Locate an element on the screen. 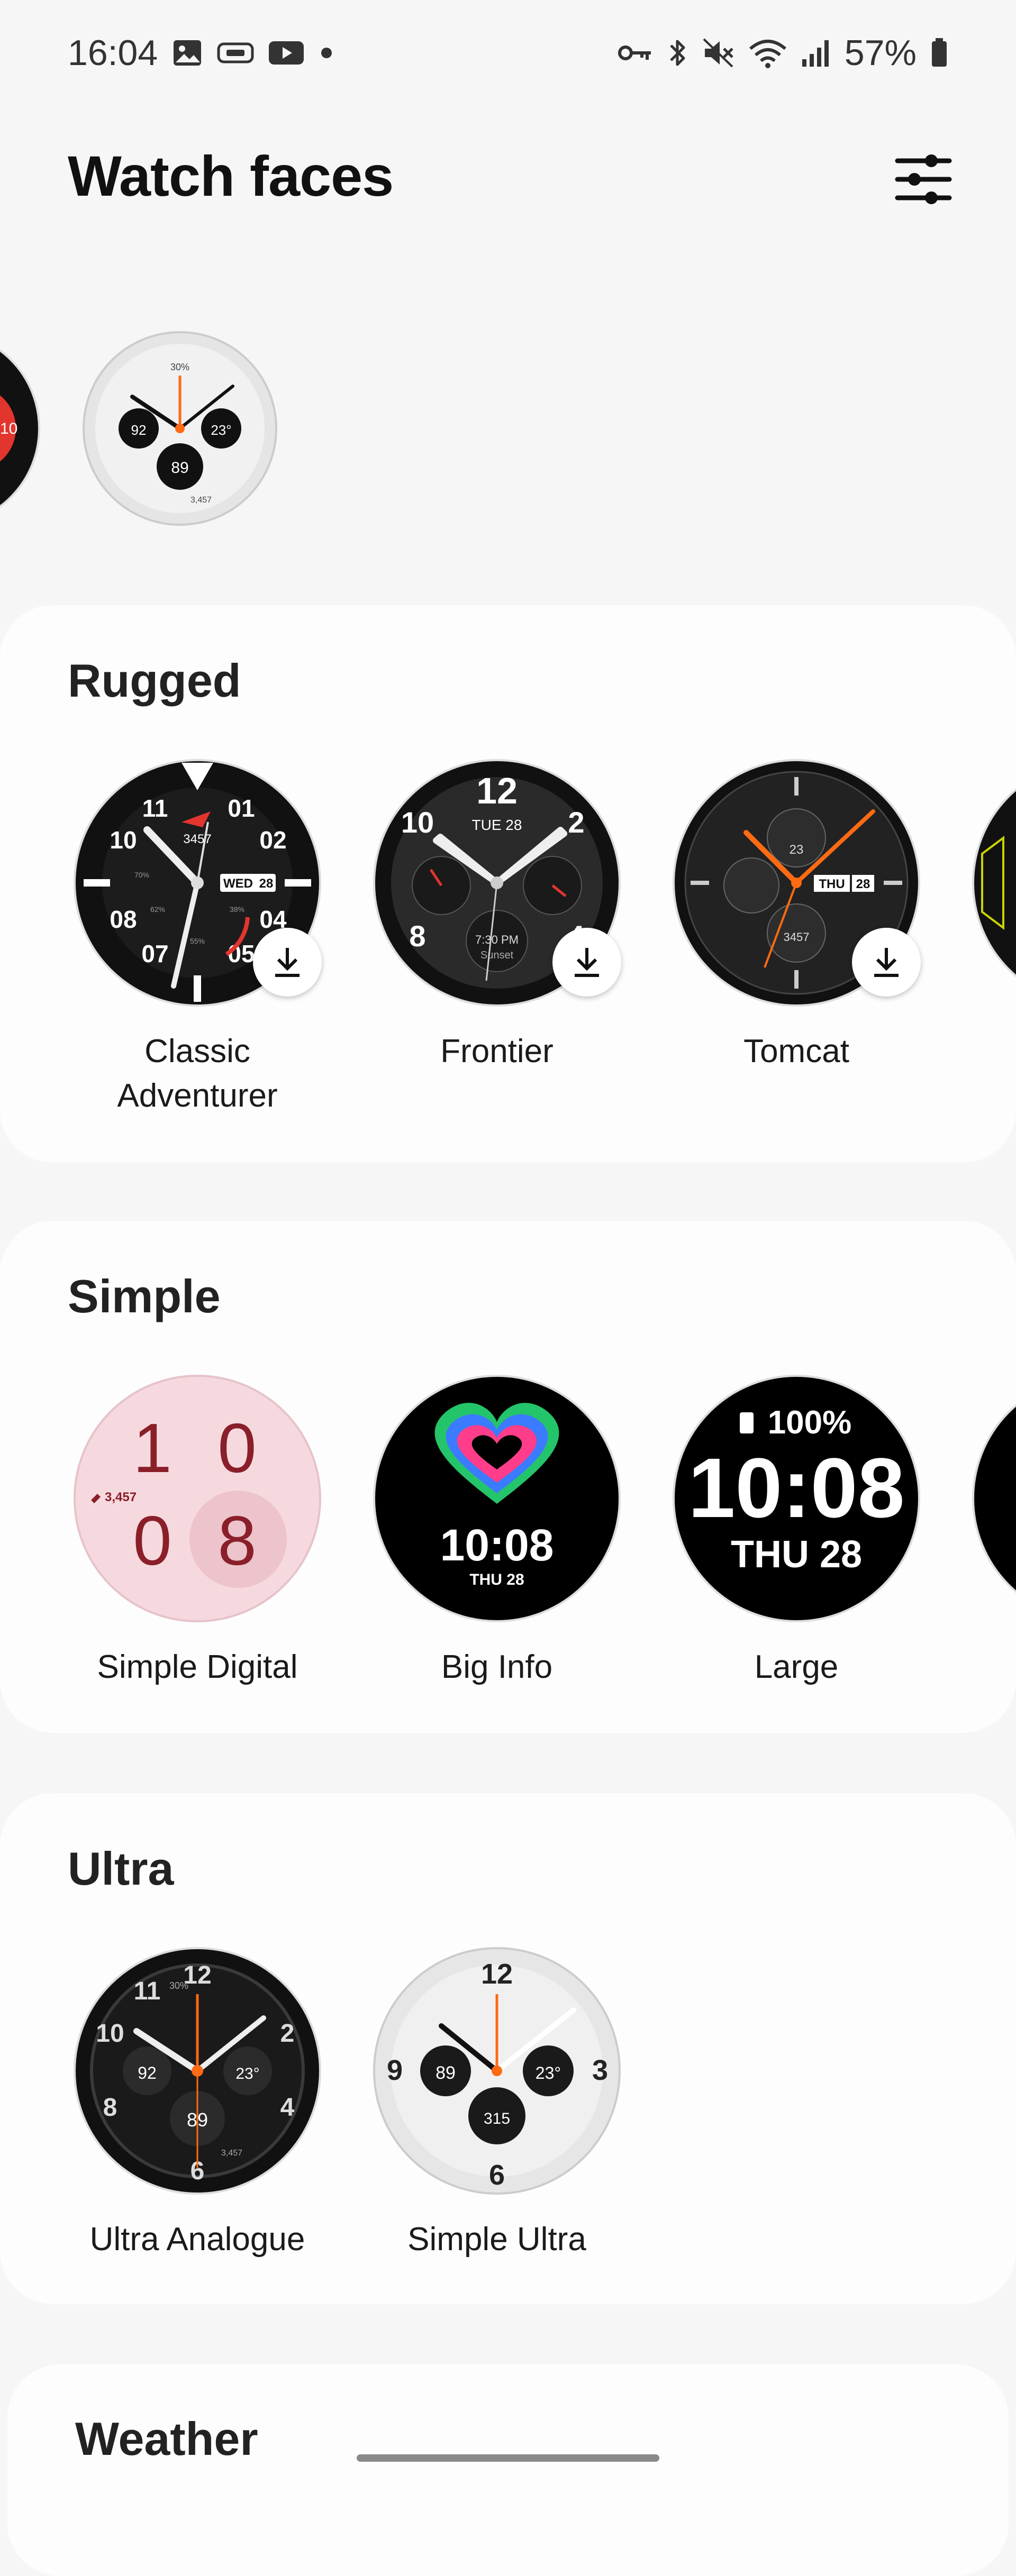  watch-face-name: Simple Digital is located at coordinates (197, 1667).